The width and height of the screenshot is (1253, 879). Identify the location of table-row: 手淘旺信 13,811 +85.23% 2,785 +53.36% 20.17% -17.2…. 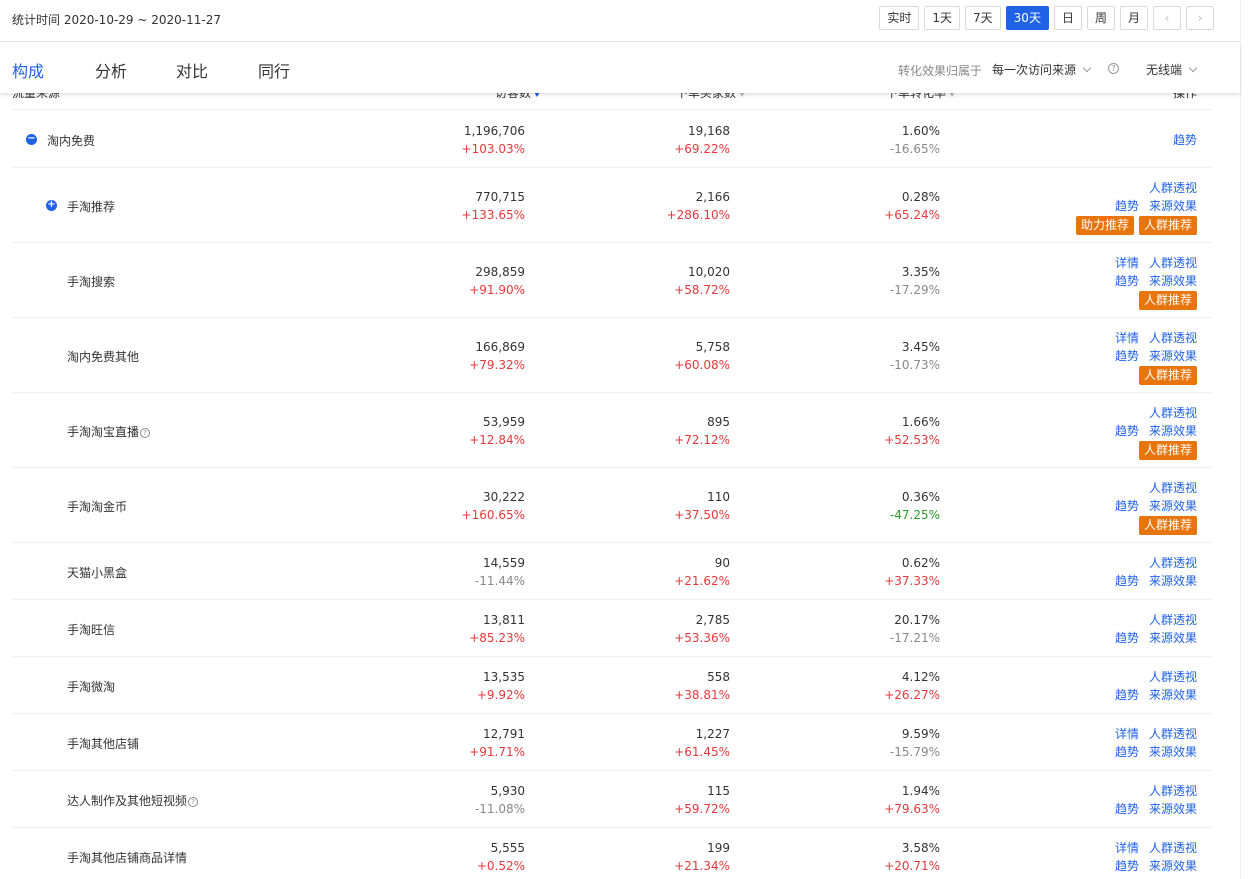
(612, 628).